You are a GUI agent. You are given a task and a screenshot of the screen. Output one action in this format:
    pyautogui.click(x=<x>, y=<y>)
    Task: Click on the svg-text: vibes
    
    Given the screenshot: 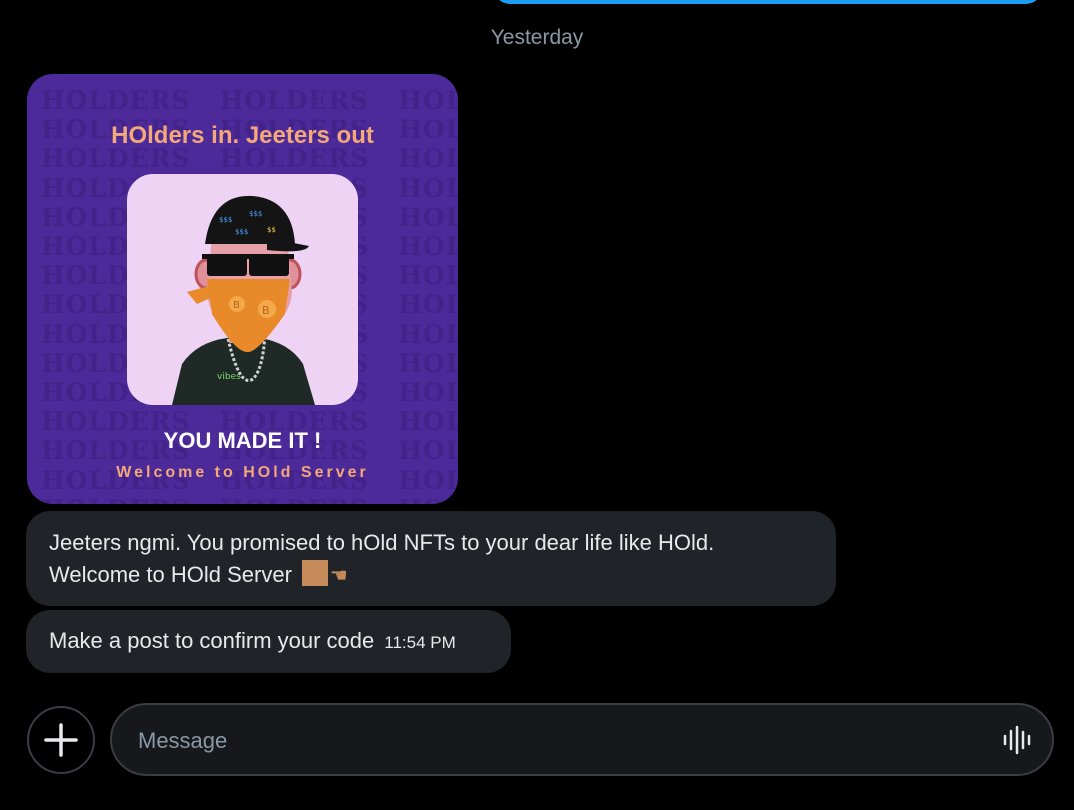 What is the action you would take?
    pyautogui.click(x=229, y=377)
    